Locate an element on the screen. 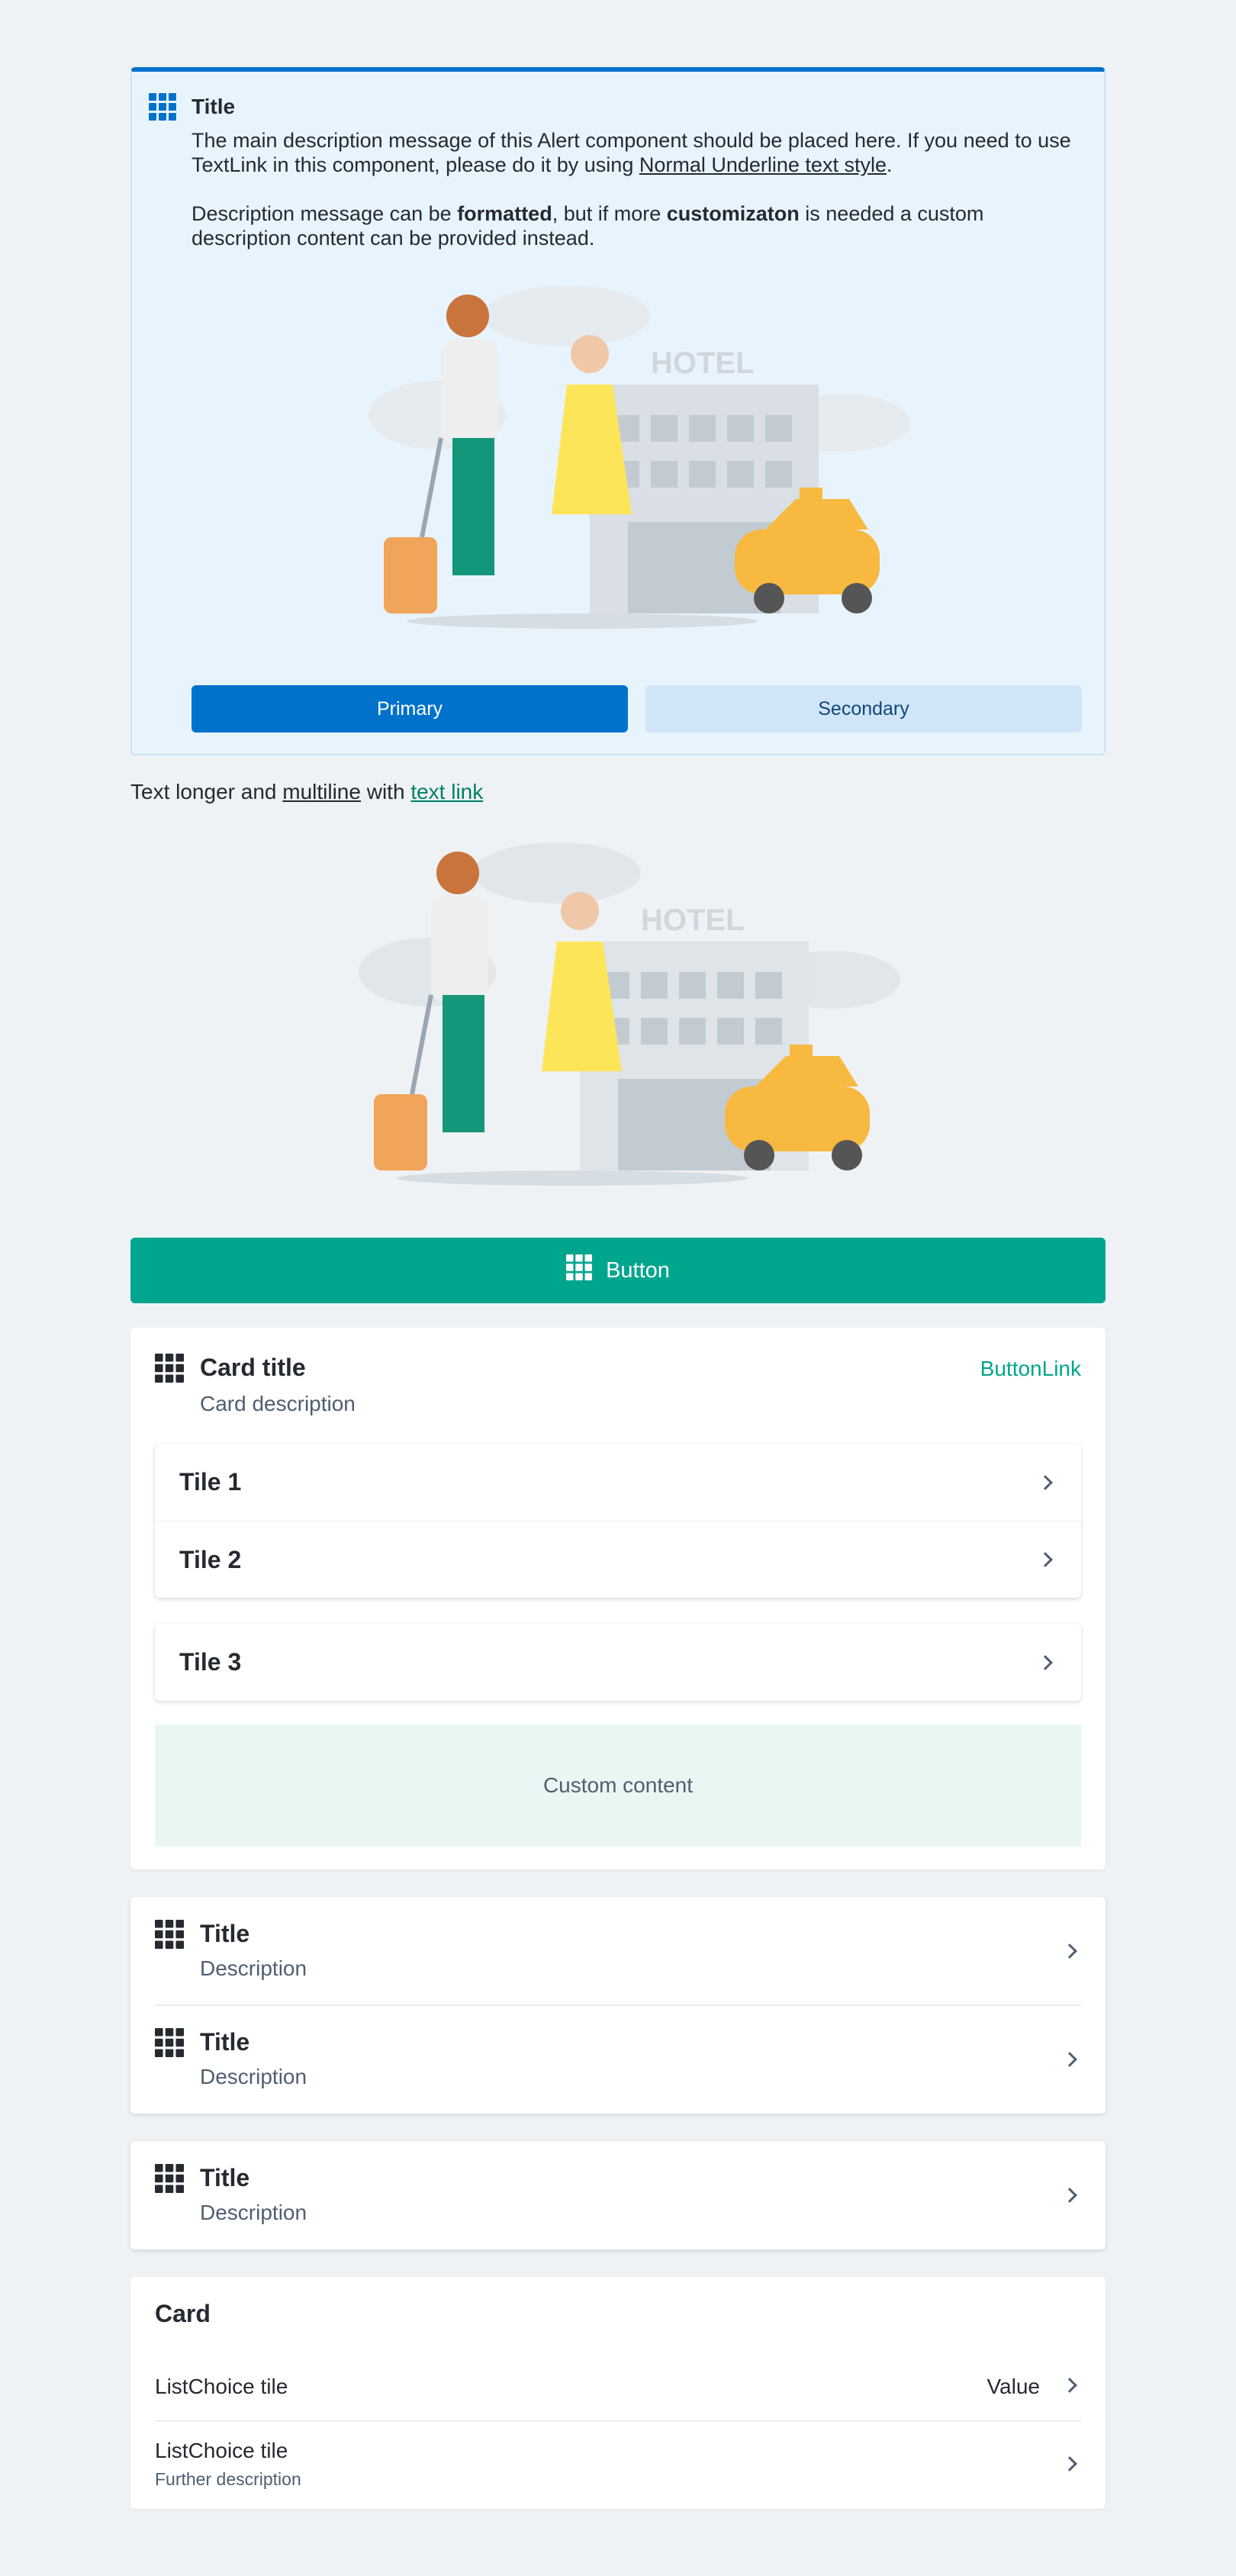 This screenshot has height=2576, width=1236. text-link: text link is located at coordinates (446, 791).